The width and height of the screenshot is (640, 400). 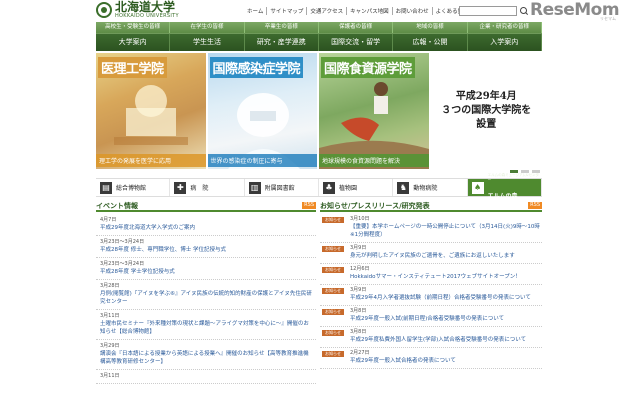 What do you see at coordinates (411, 11) in the screenshot?
I see `utility-link-contact: お問い合わせ` at bounding box center [411, 11].